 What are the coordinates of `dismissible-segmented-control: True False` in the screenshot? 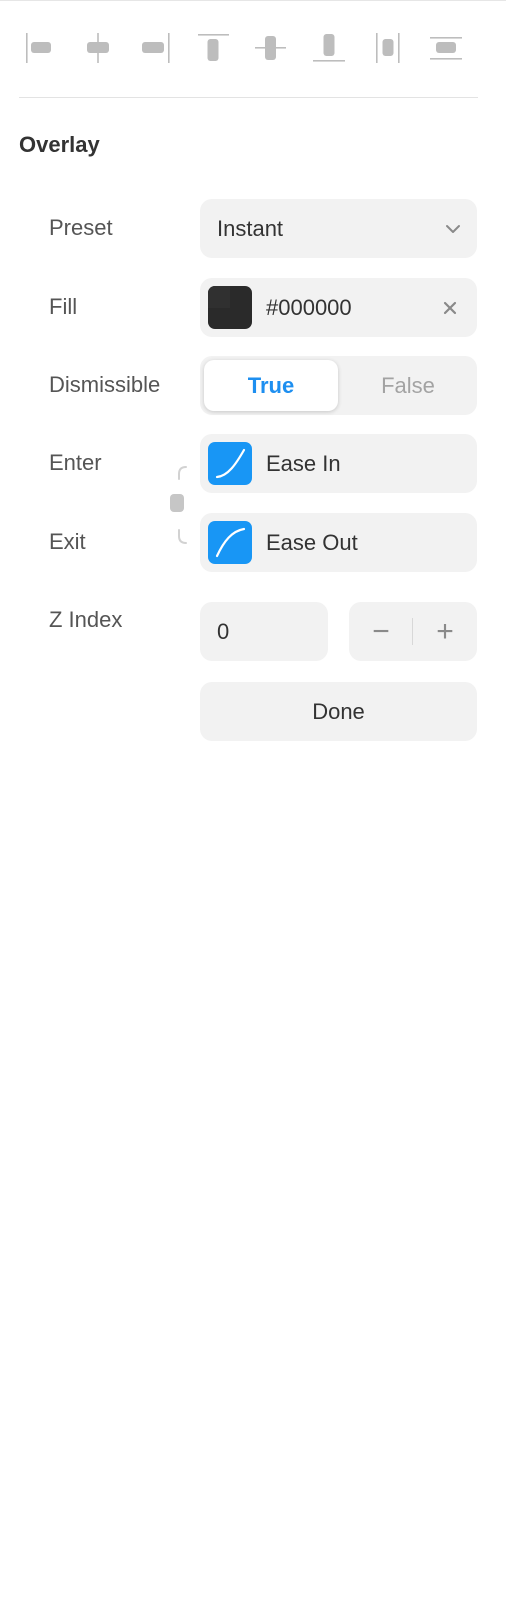 It's located at (338, 385).